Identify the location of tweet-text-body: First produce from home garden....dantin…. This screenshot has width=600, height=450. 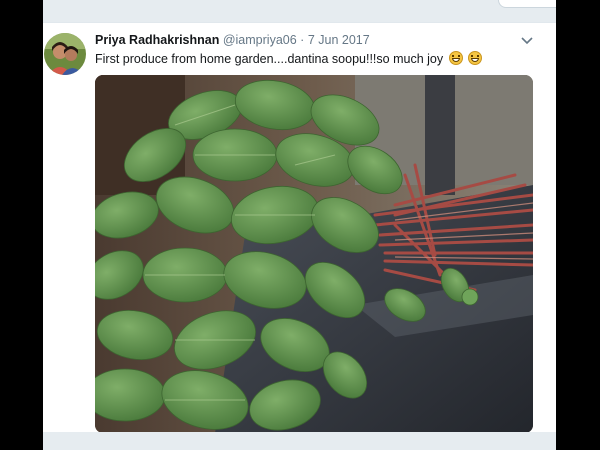
(269, 59).